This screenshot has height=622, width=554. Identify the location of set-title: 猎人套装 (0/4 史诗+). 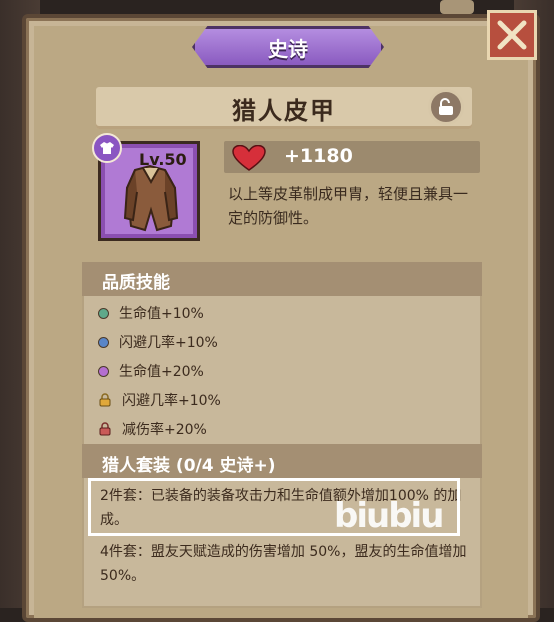
(189, 466).